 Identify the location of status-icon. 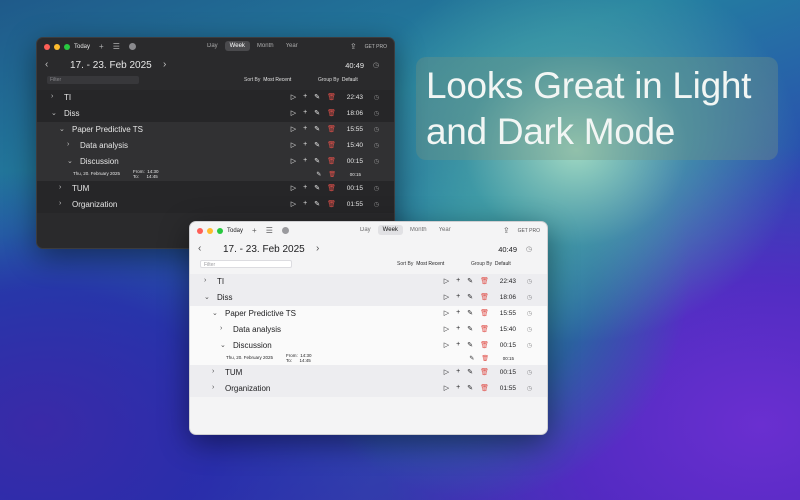
(285, 230).